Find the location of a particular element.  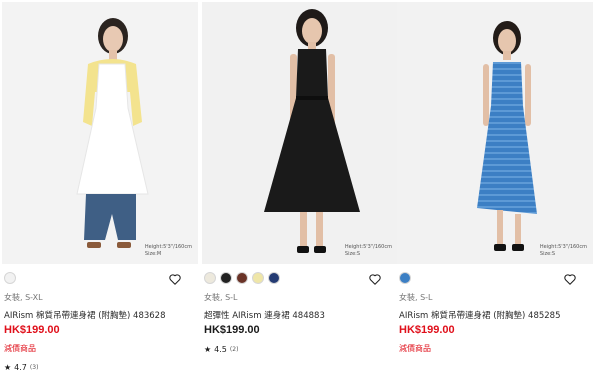

swatch-navy is located at coordinates (274, 278).